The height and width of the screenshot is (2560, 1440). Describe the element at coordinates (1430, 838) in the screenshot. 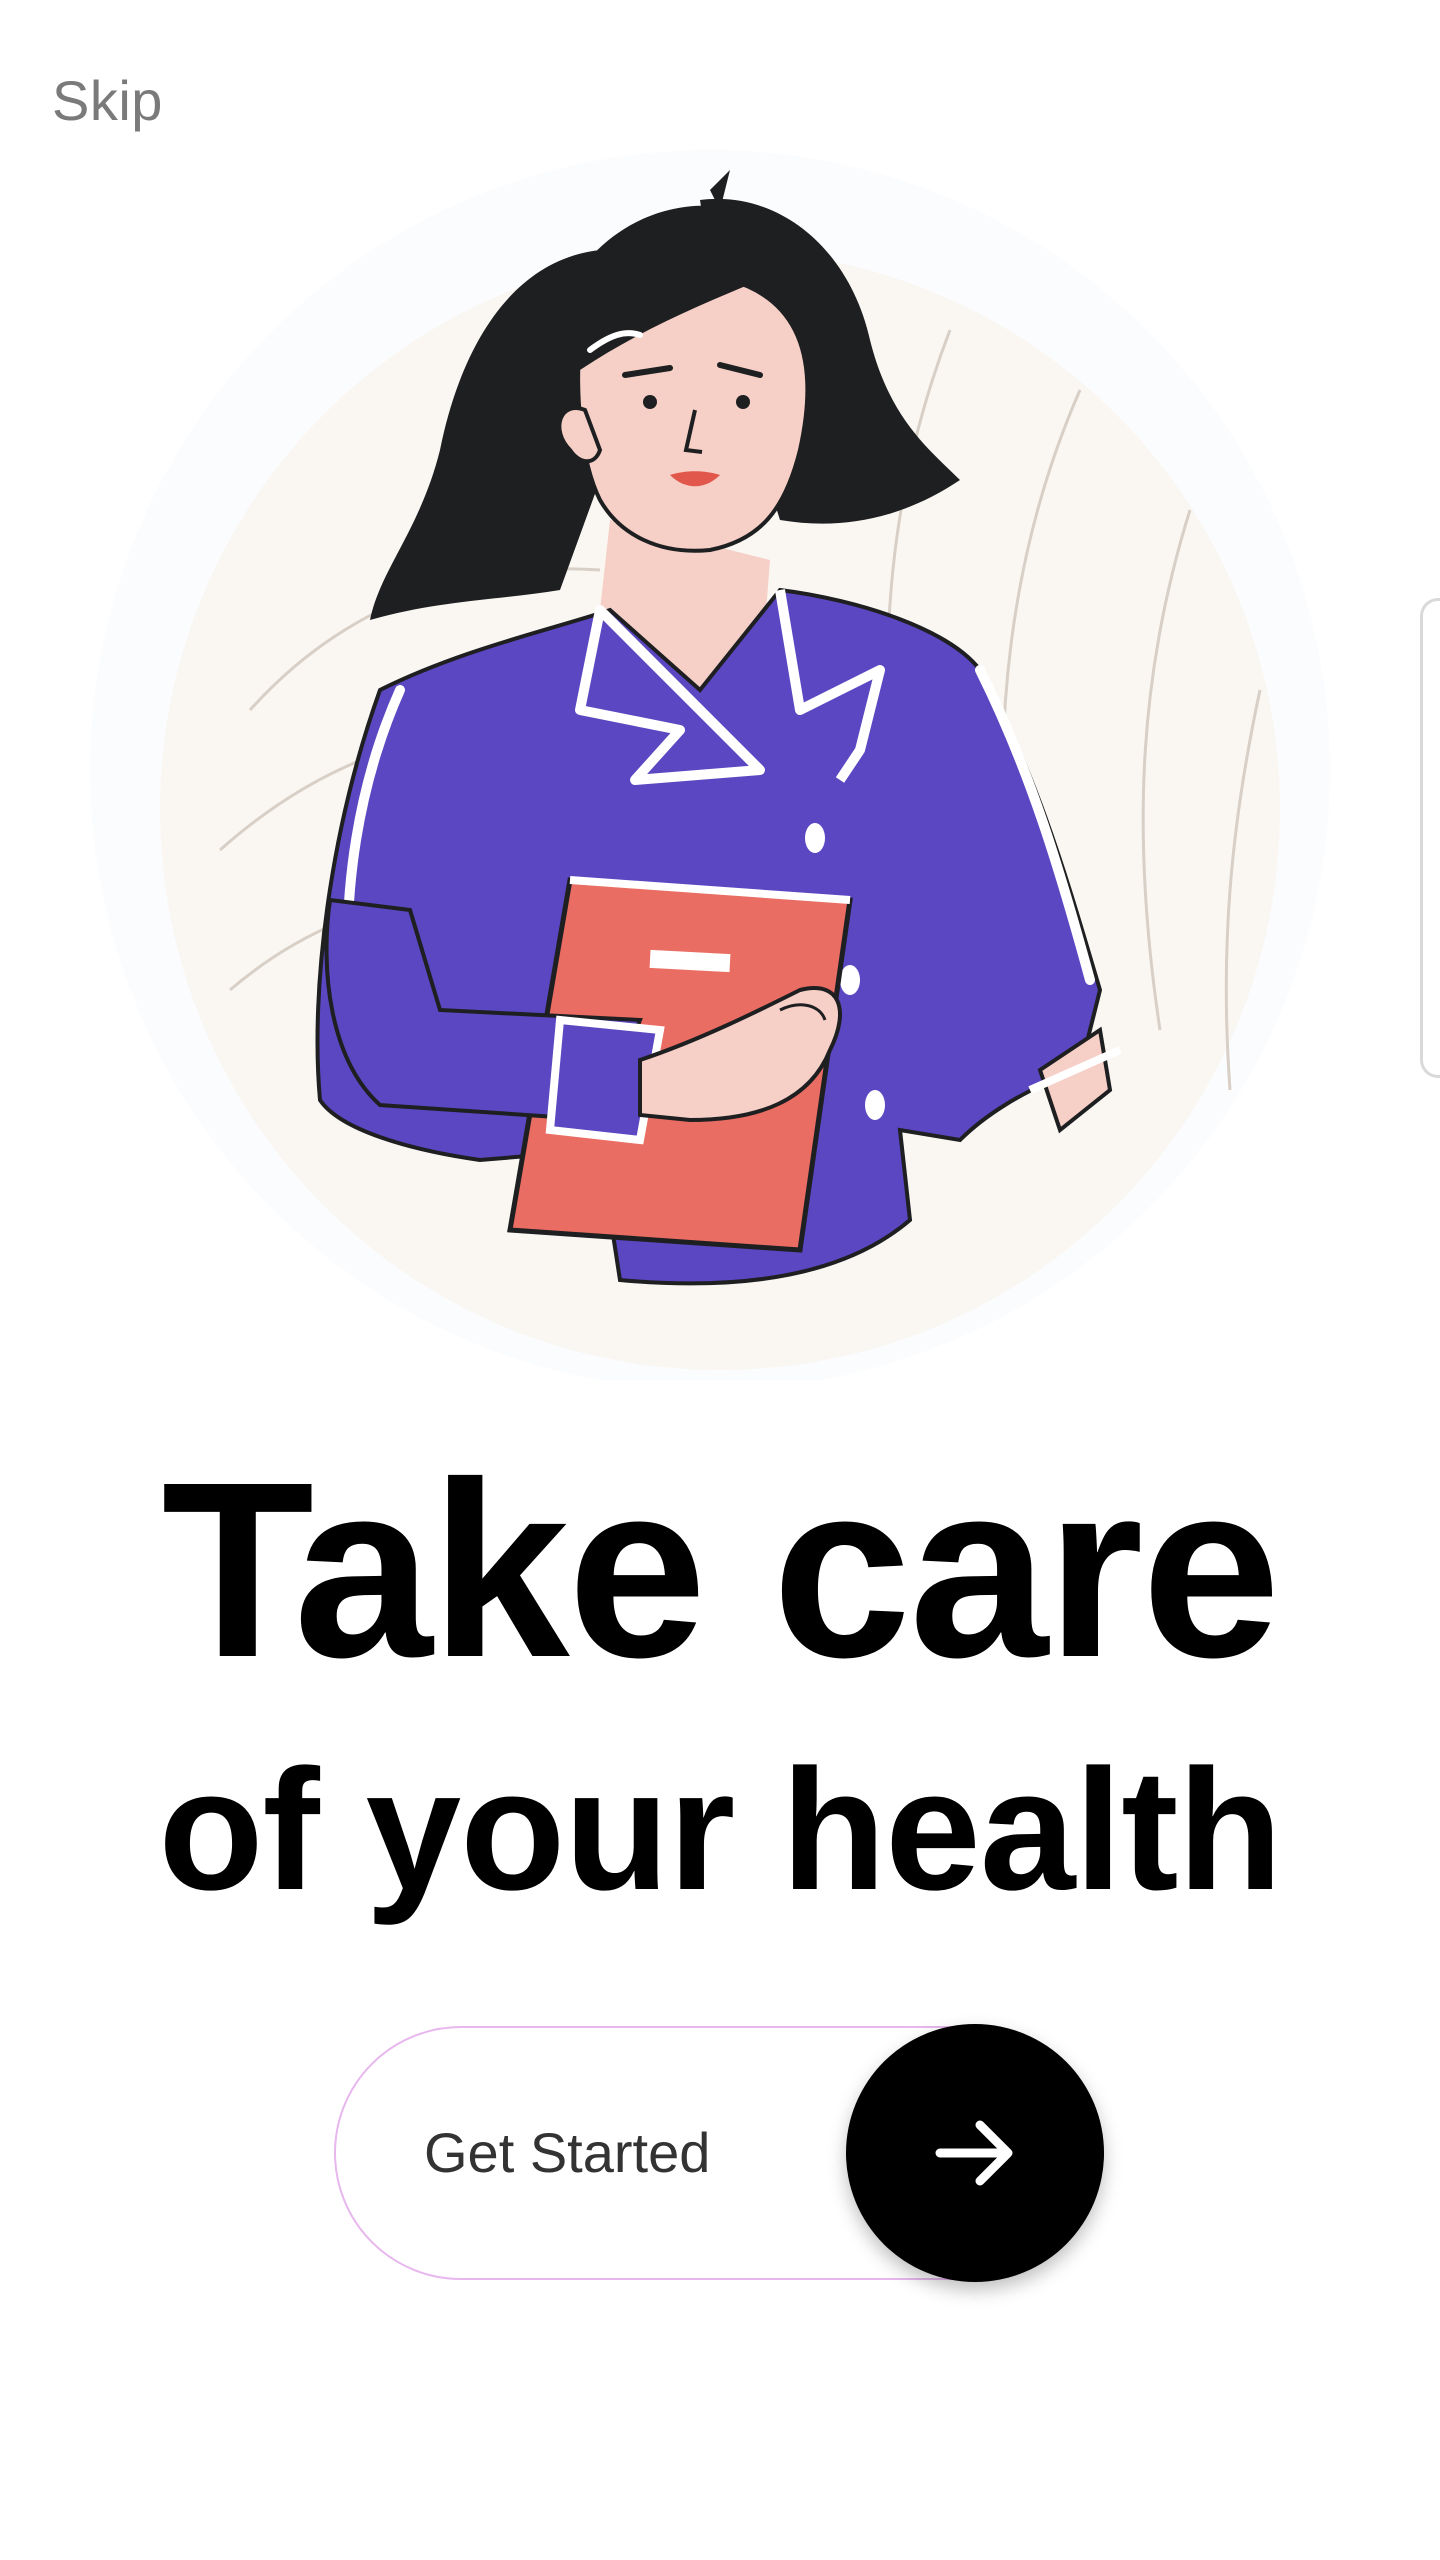

I see `edge-panel-handle` at that location.